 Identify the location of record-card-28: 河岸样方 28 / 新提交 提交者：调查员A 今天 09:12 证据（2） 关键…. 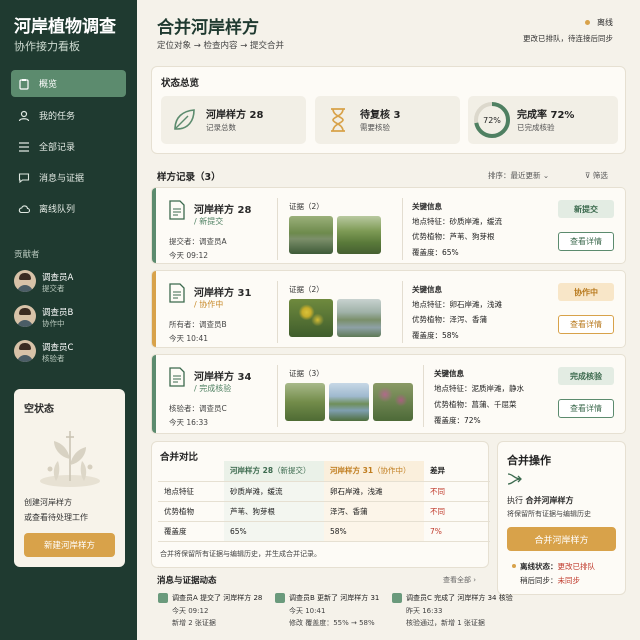
(388, 225).